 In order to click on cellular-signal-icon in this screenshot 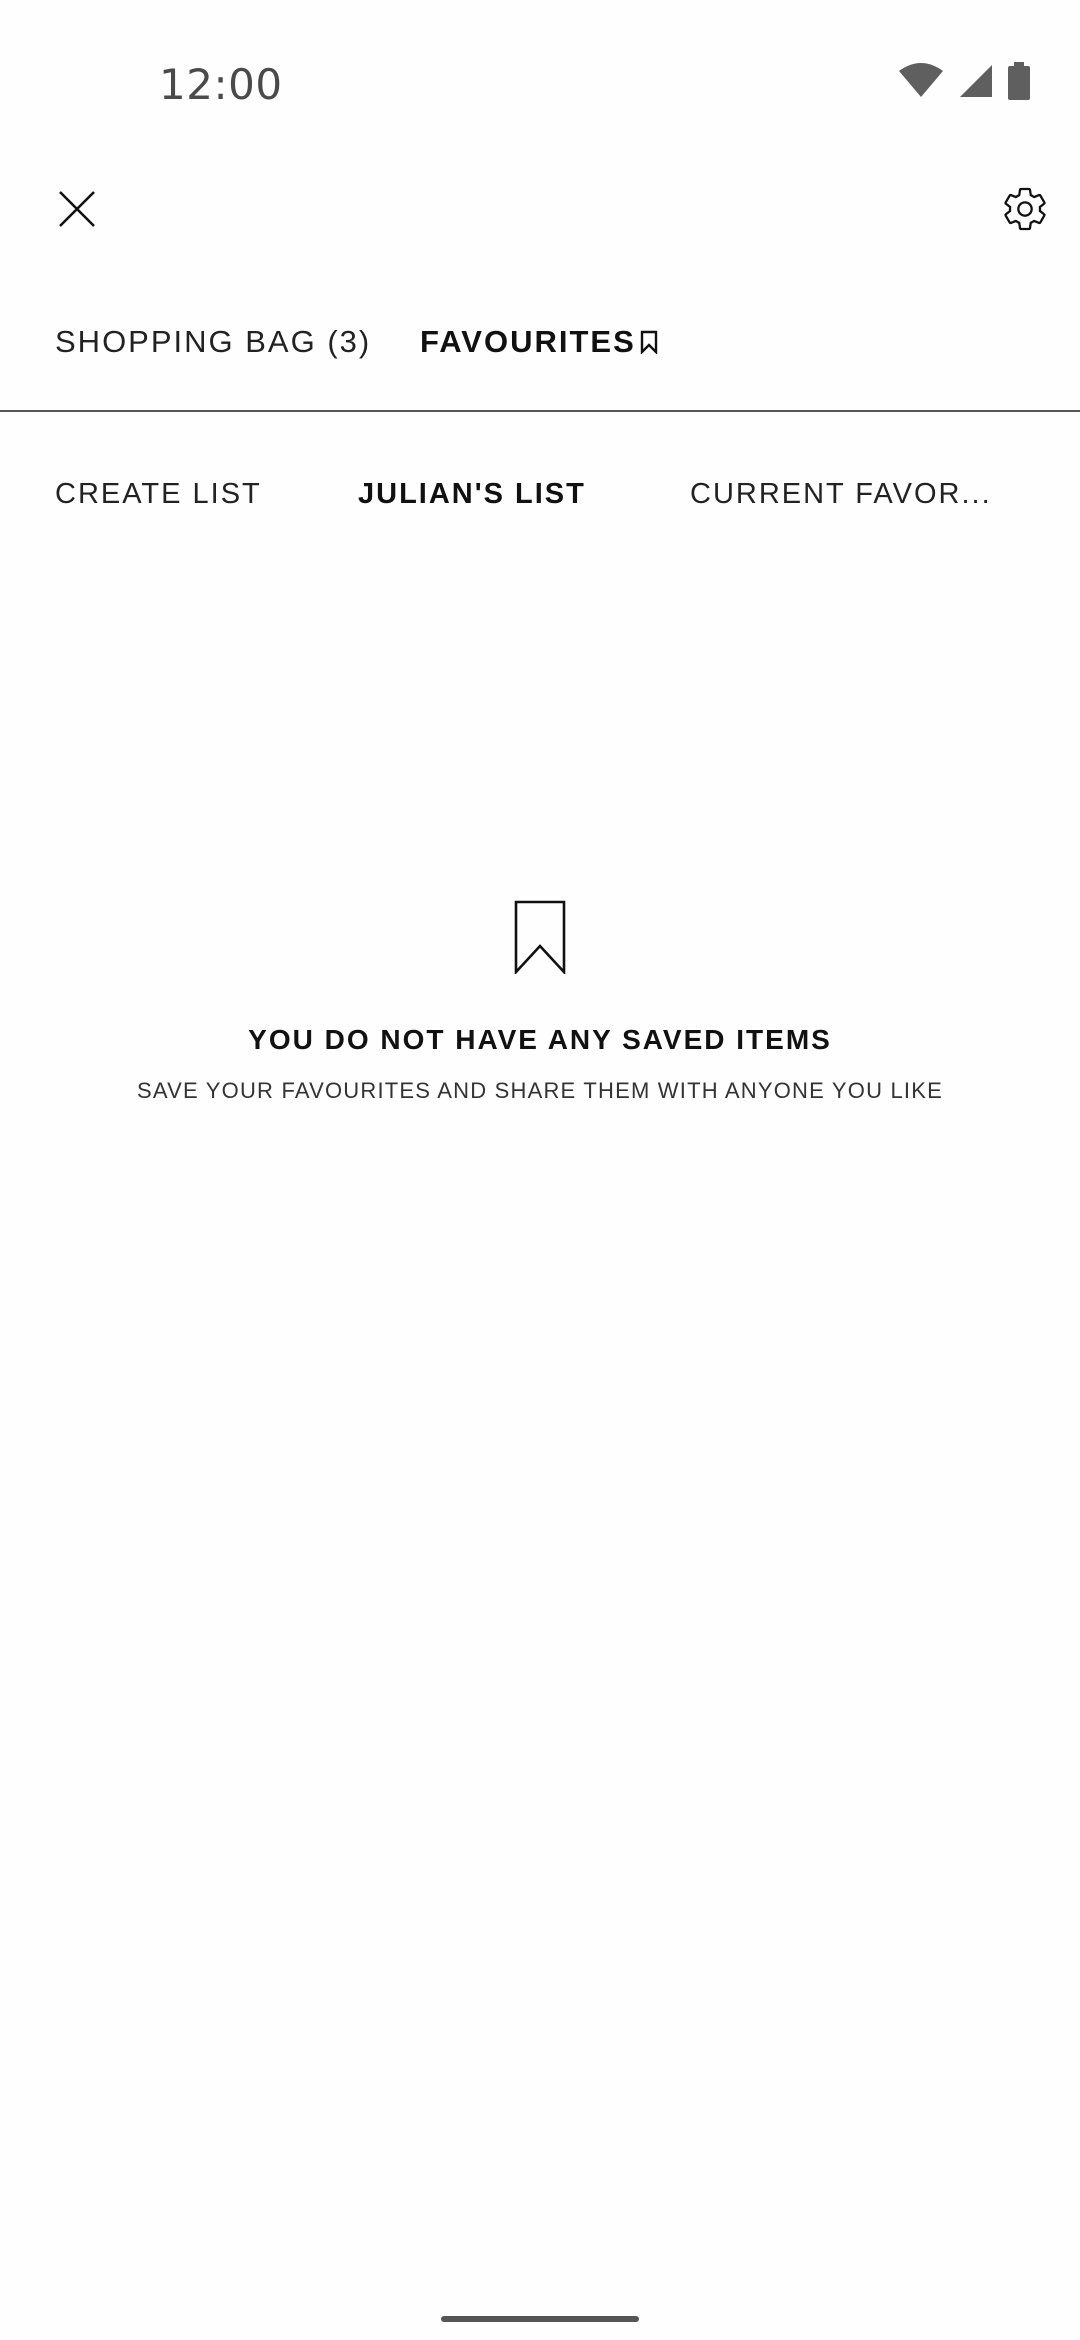, I will do `click(976, 83)`.